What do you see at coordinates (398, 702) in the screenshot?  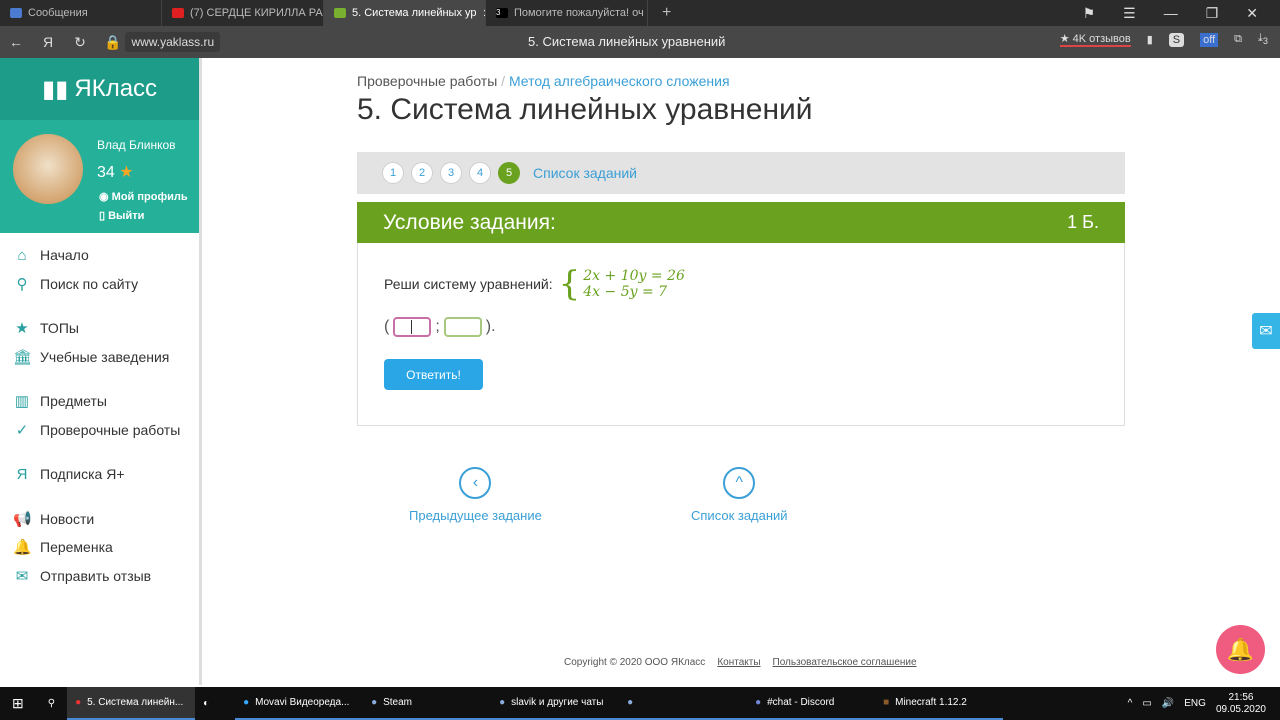 I see `taskbar-label: Steam` at bounding box center [398, 702].